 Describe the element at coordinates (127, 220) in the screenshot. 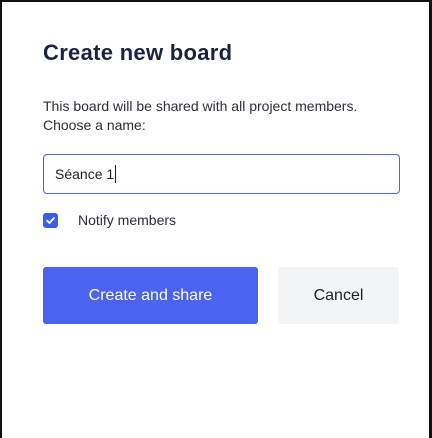

I see `notify-members-label: Notify members` at that location.